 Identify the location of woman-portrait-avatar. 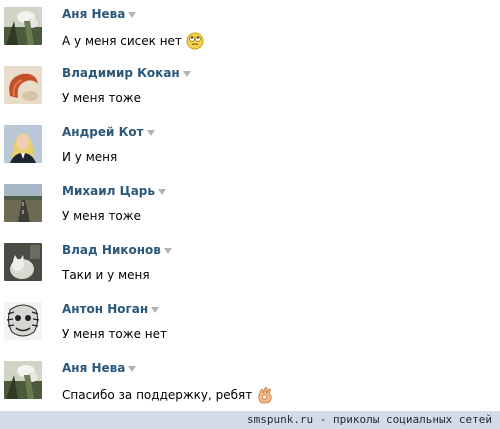
(23, 144).